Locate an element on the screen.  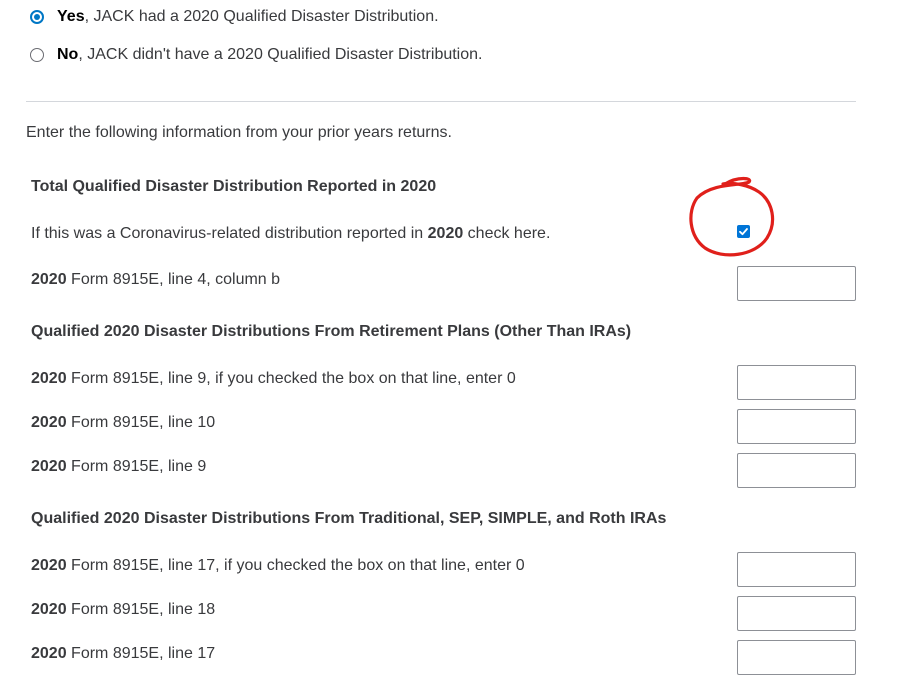
field-text: Form 8915E, line 18 is located at coordinates (141, 609).